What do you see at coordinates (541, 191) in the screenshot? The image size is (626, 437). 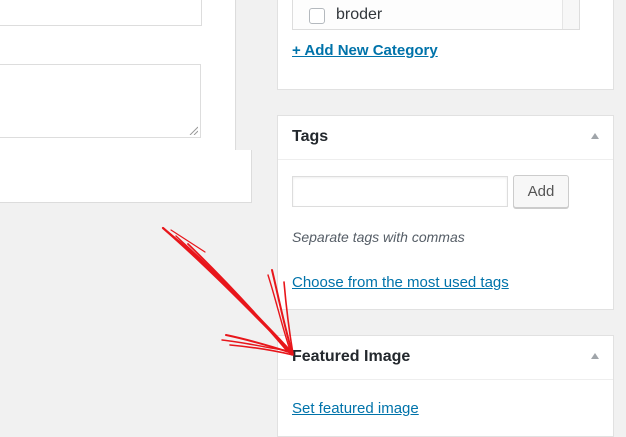 I see `add-tag-button: Add` at bounding box center [541, 191].